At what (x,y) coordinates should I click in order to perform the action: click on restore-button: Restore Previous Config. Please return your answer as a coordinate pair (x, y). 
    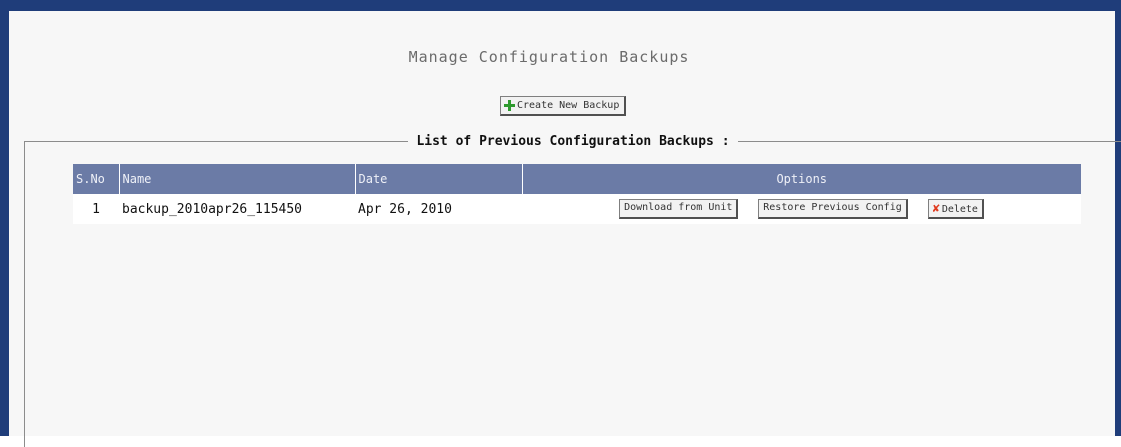
    Looking at the image, I should click on (833, 209).